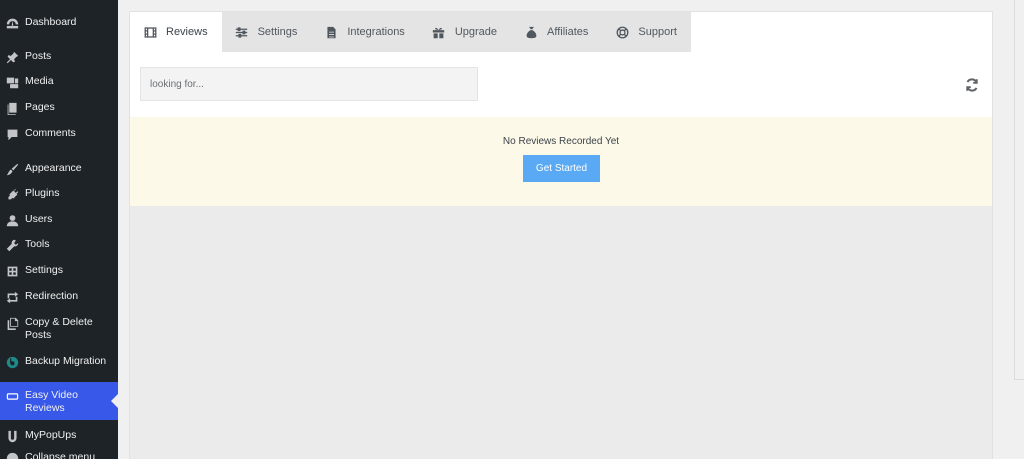 The width and height of the screenshot is (1024, 459). I want to click on refresh-icon, so click(972, 85).